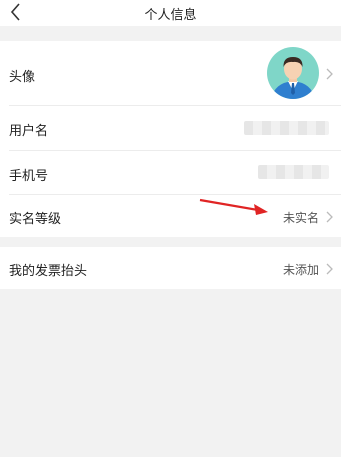 The image size is (341, 457). Describe the element at coordinates (300, 270) in the screenshot. I see `invoice-title-status: 未添加` at that location.